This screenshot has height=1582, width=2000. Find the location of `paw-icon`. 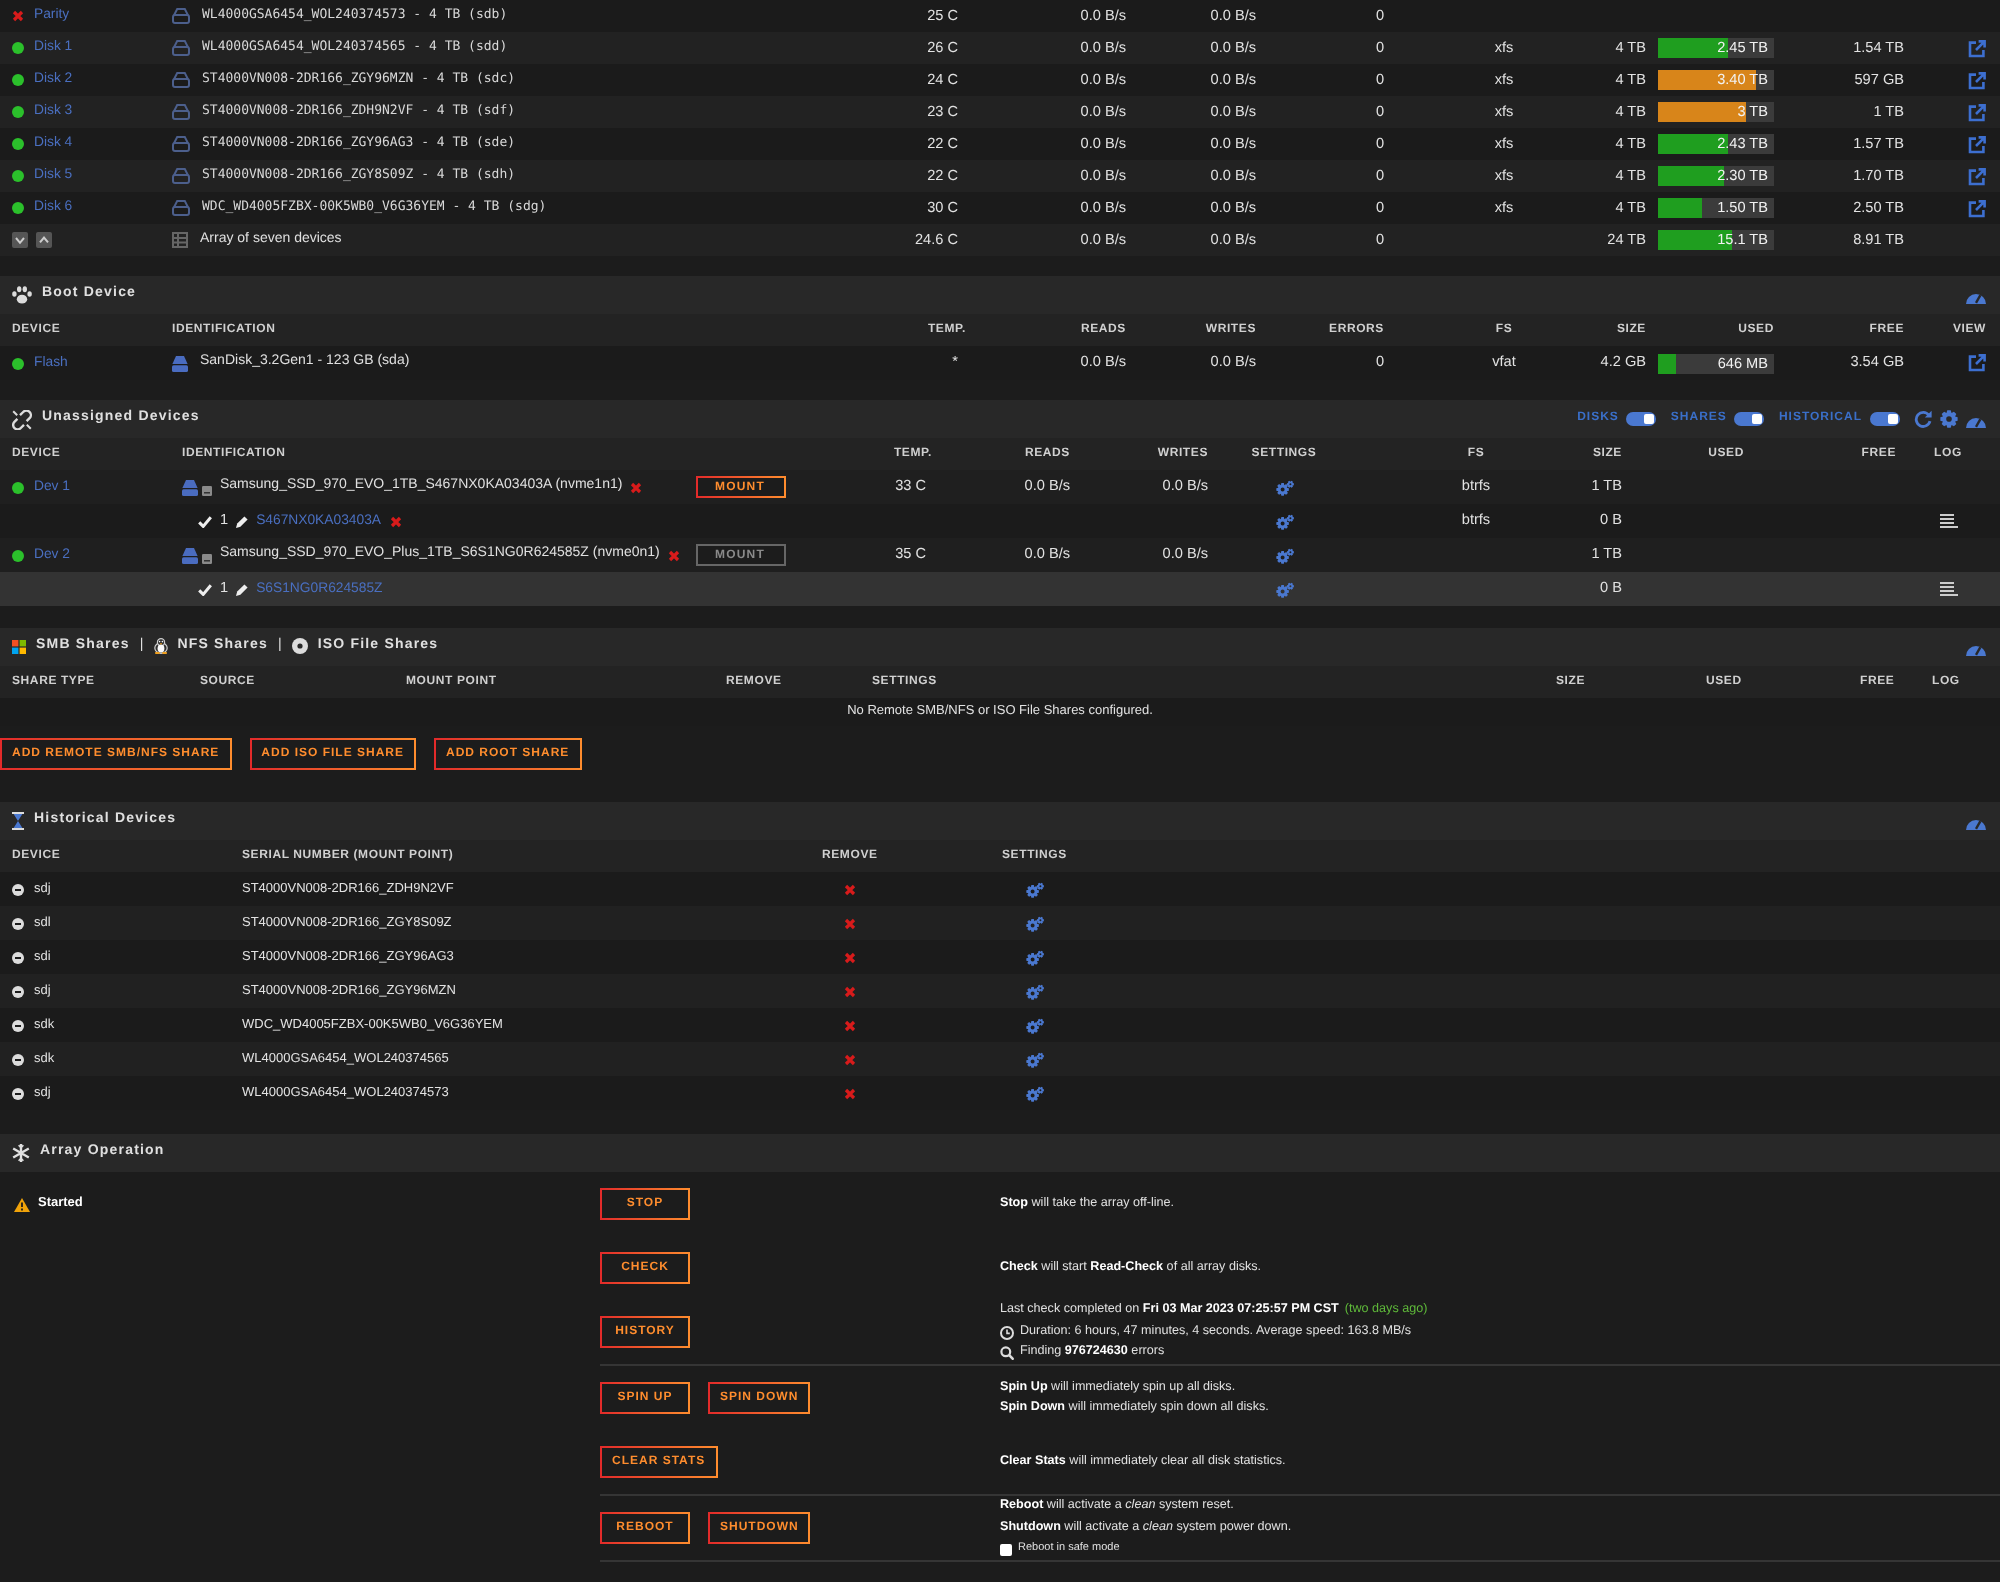

paw-icon is located at coordinates (22, 295).